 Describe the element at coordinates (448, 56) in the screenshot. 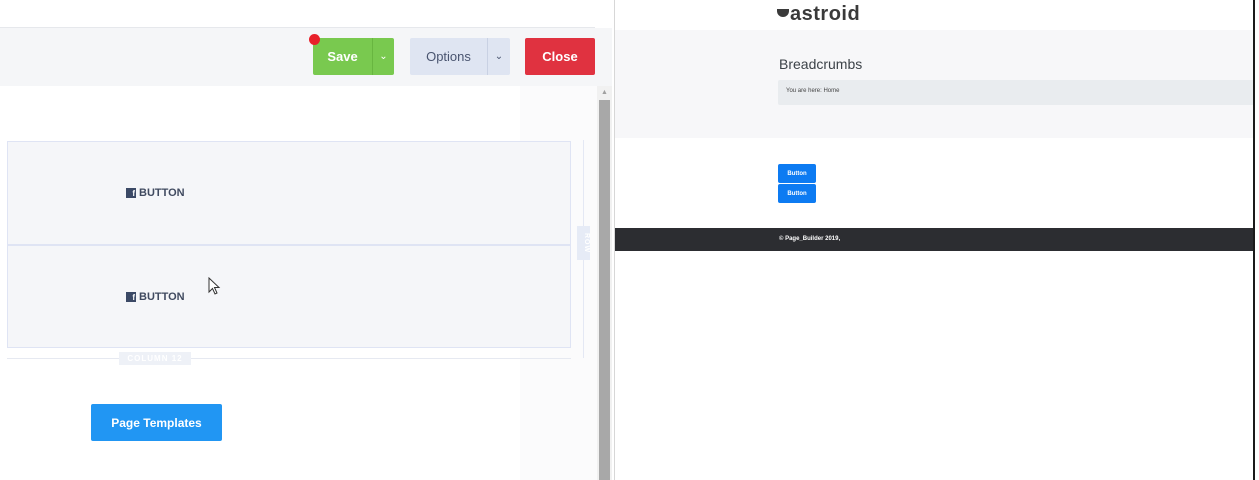

I see `options-button: Options` at that location.